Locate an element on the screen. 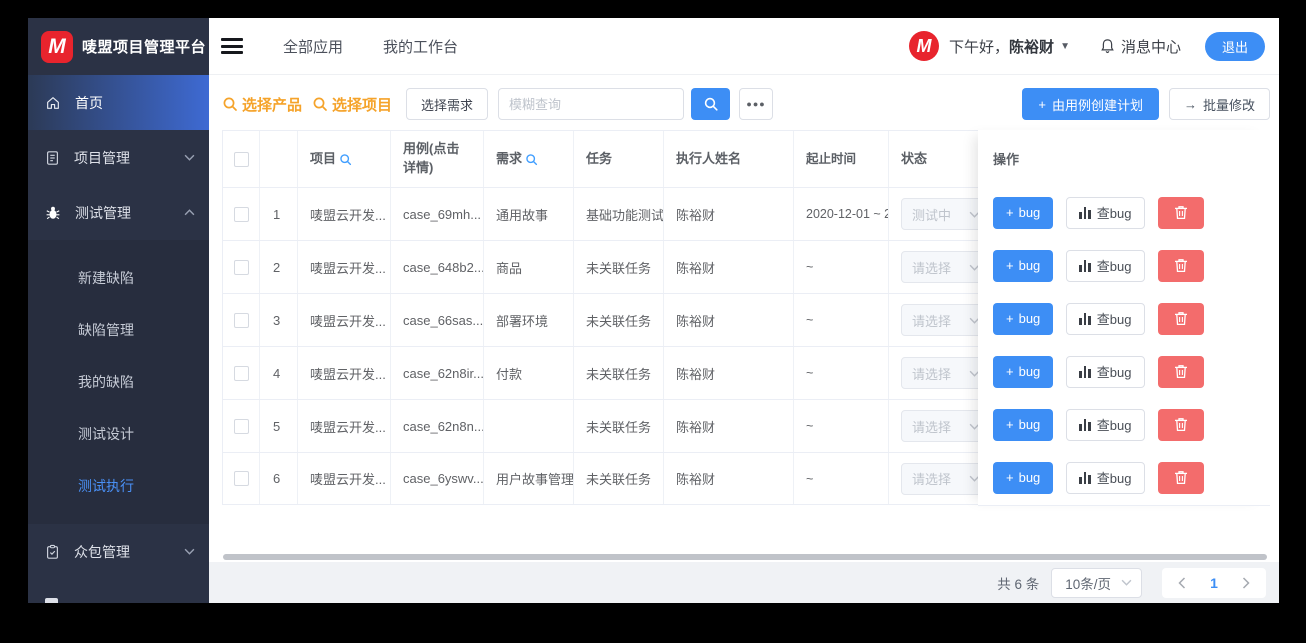 The width and height of the screenshot is (1306, 643). sidebar-item-home: 首页 is located at coordinates (118, 102).